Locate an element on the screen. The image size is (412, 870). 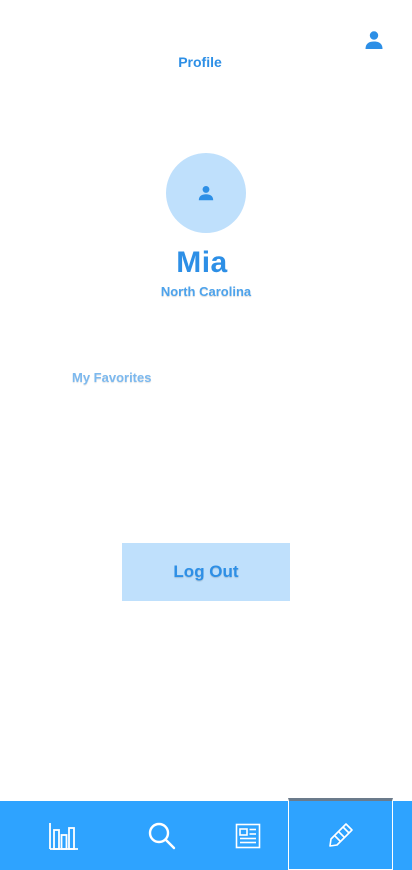
user-name: Mia is located at coordinates (202, 262).